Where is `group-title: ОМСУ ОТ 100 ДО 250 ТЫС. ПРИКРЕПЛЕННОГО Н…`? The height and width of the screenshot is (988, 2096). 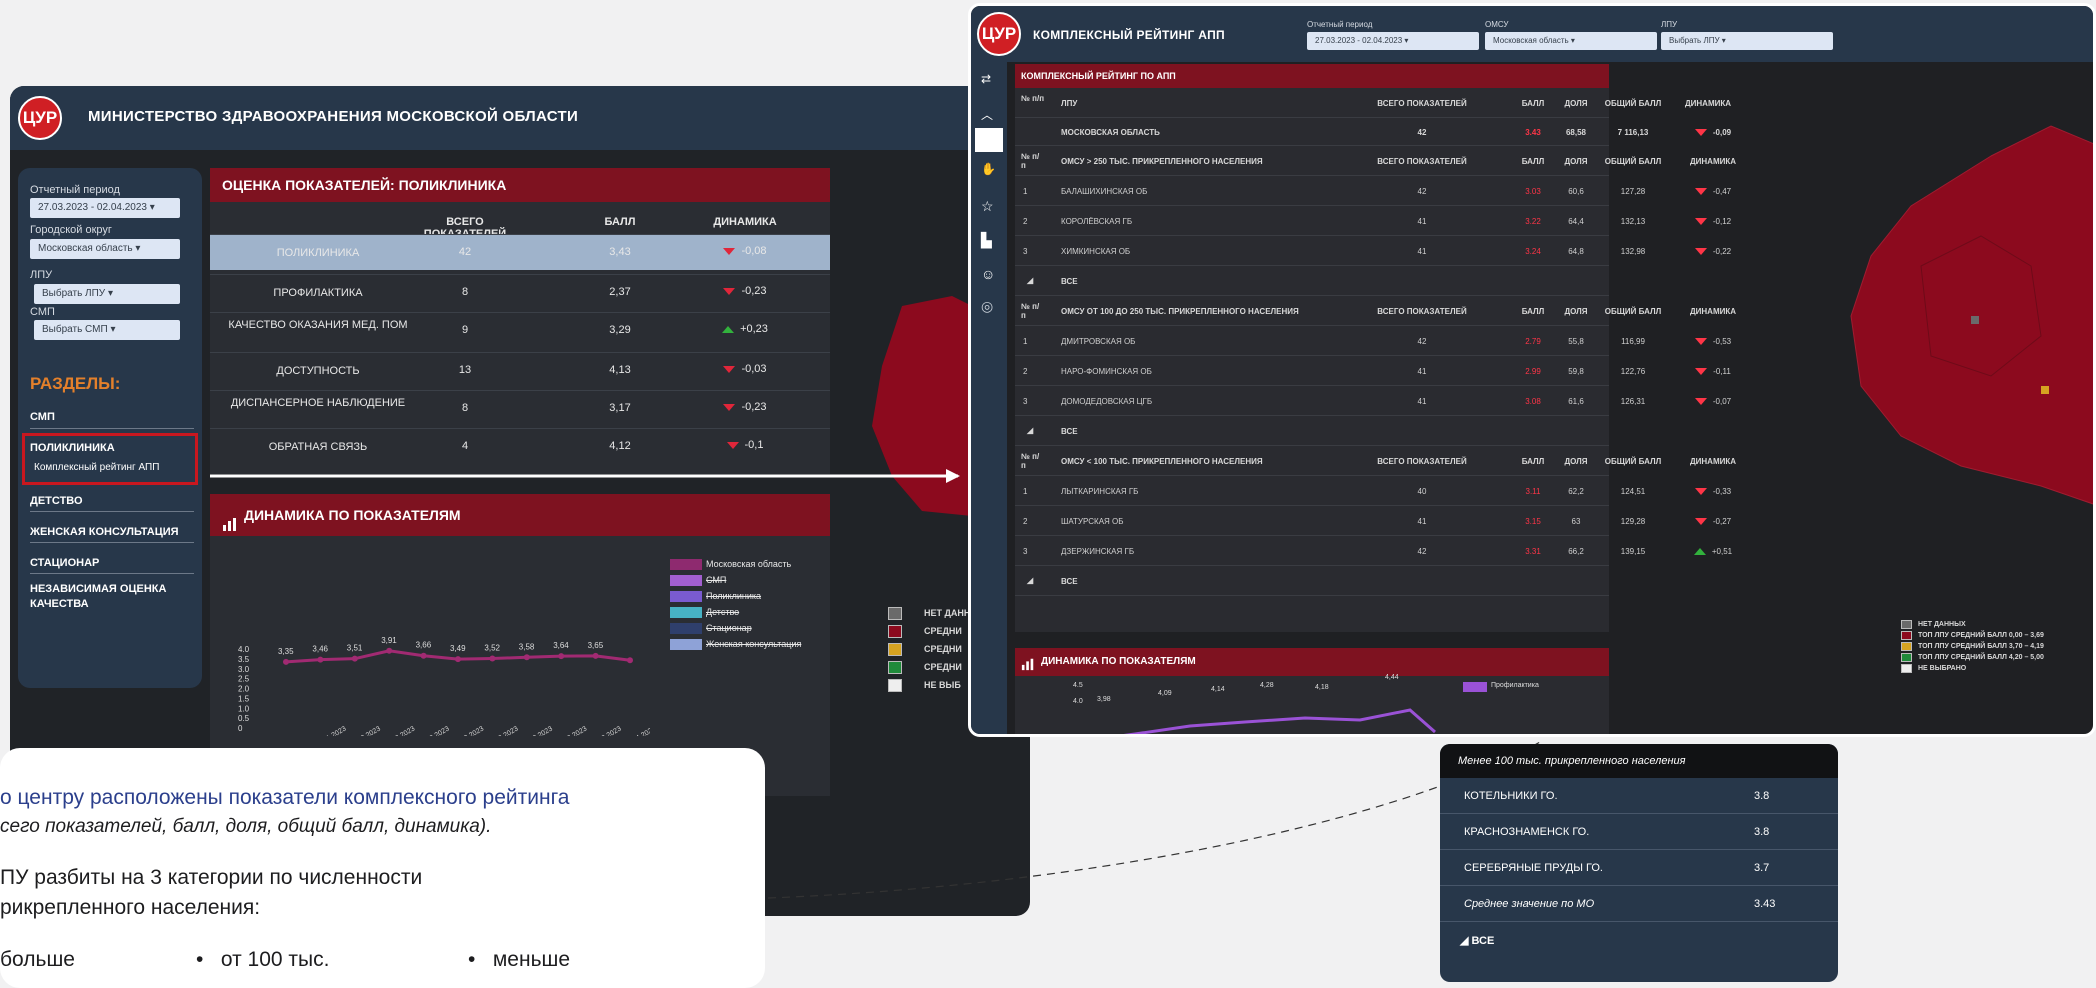 group-title: ОМСУ ОТ 100 ДО 250 ТЫС. ПРИКРЕПЛЕННОГО Н… is located at coordinates (1211, 311).